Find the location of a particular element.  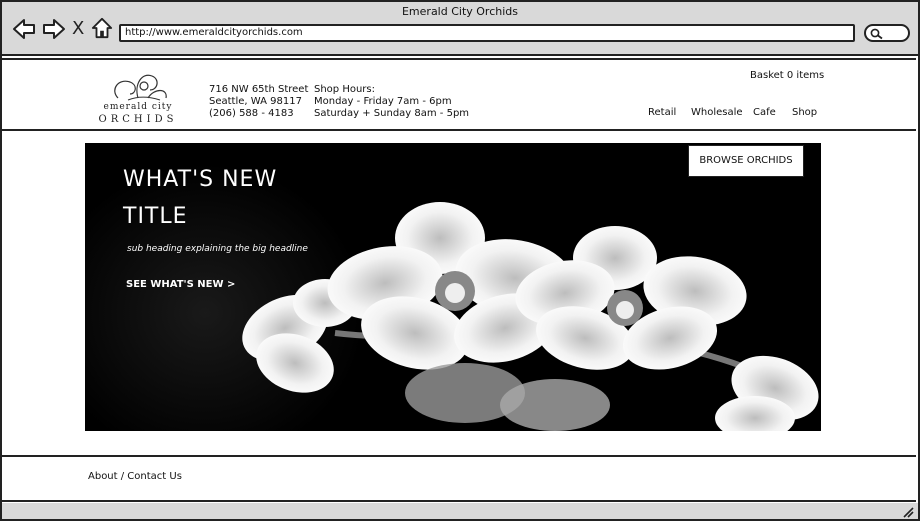

hours-weekend: Saturday + Sunday 8am - 5pm is located at coordinates (392, 113).